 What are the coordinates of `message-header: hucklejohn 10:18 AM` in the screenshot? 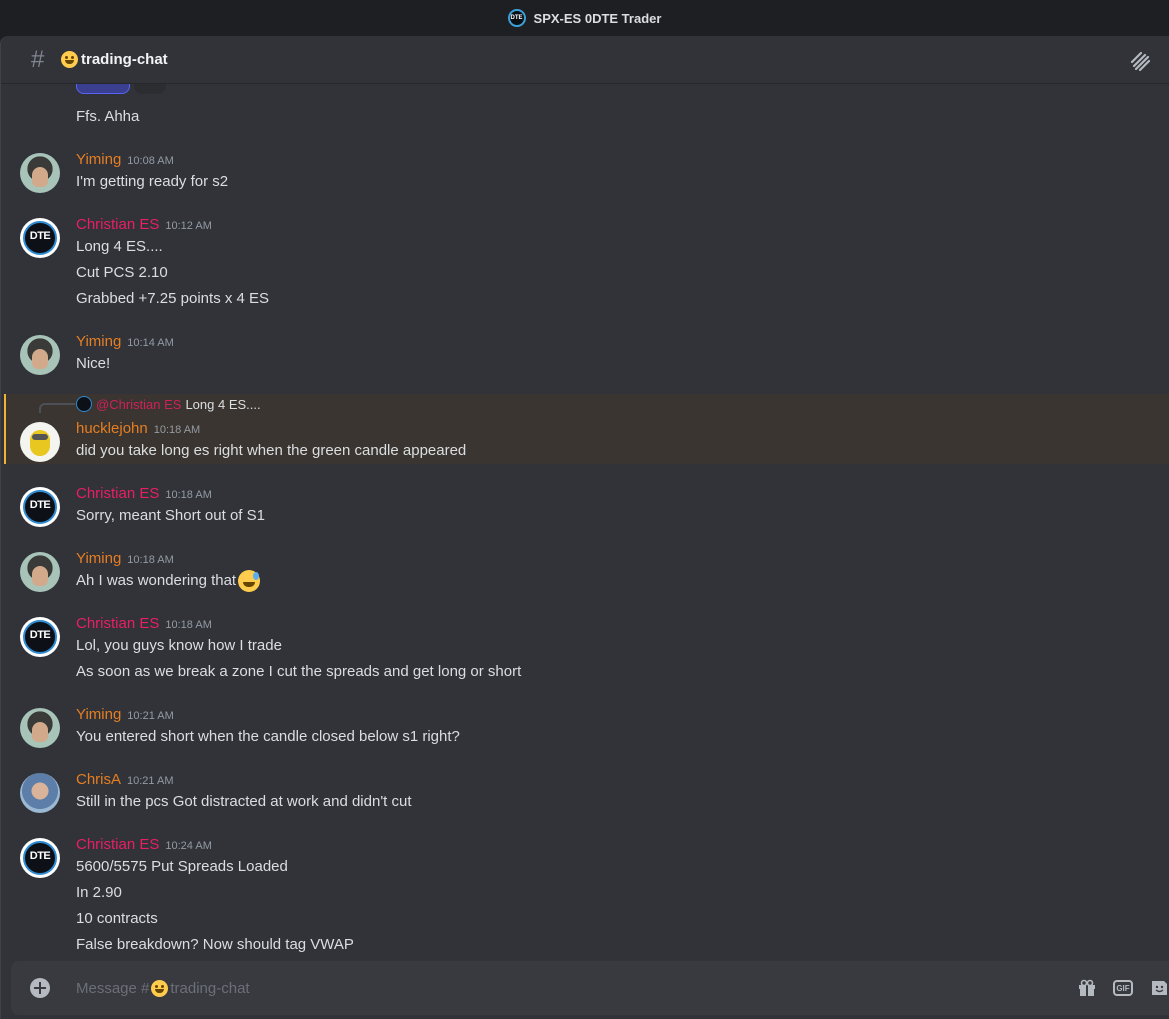 It's located at (138, 428).